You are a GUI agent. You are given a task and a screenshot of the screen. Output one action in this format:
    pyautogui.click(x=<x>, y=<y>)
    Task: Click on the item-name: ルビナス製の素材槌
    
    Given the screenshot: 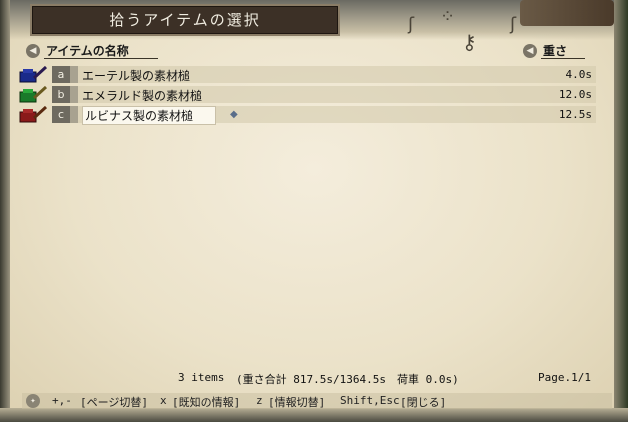 What is the action you would take?
    pyautogui.click(x=149, y=115)
    